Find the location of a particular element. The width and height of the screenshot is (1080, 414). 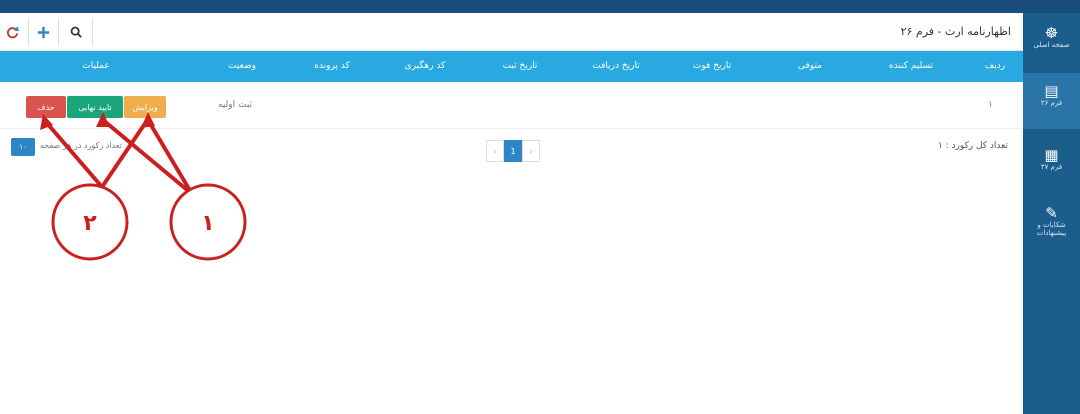

sidebar-item-form37: ▦ فرم ۳۷ is located at coordinates (1051, 169).